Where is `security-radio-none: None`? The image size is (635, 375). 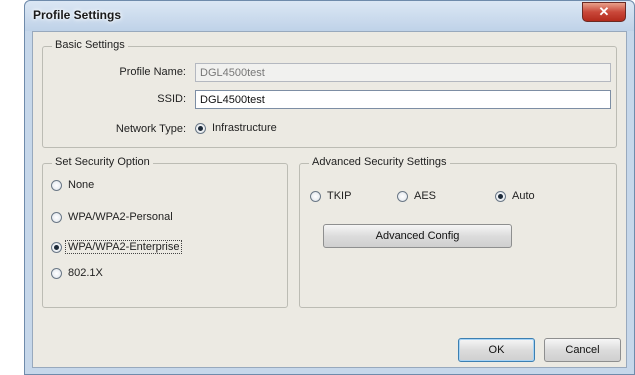
security-radio-none: None is located at coordinates (72, 185).